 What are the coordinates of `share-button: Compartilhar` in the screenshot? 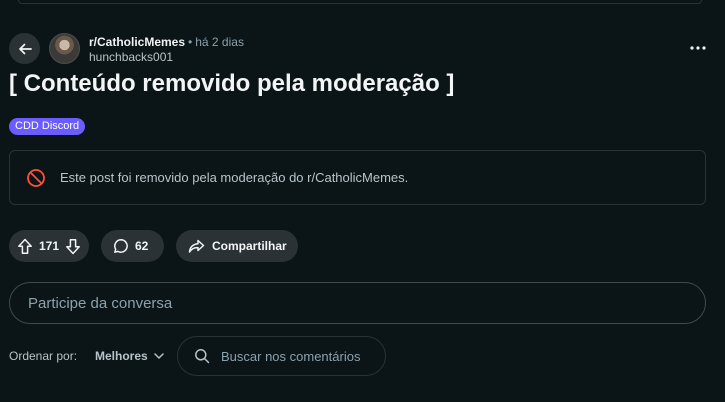 It's located at (237, 246).